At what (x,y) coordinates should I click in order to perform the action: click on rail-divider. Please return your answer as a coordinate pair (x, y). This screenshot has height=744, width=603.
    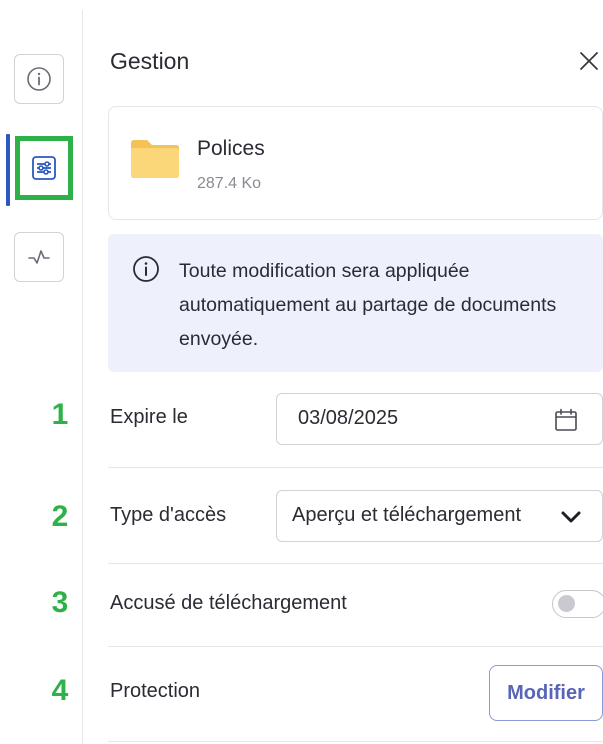
    Looking at the image, I should click on (82, 377).